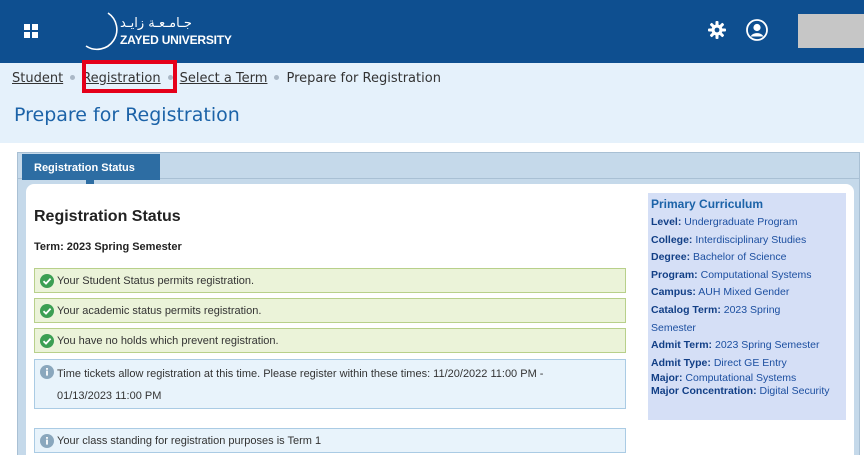 This screenshot has height=455, width=864. I want to click on curriculum-row-catalog-term-cont: Semester, so click(673, 327).